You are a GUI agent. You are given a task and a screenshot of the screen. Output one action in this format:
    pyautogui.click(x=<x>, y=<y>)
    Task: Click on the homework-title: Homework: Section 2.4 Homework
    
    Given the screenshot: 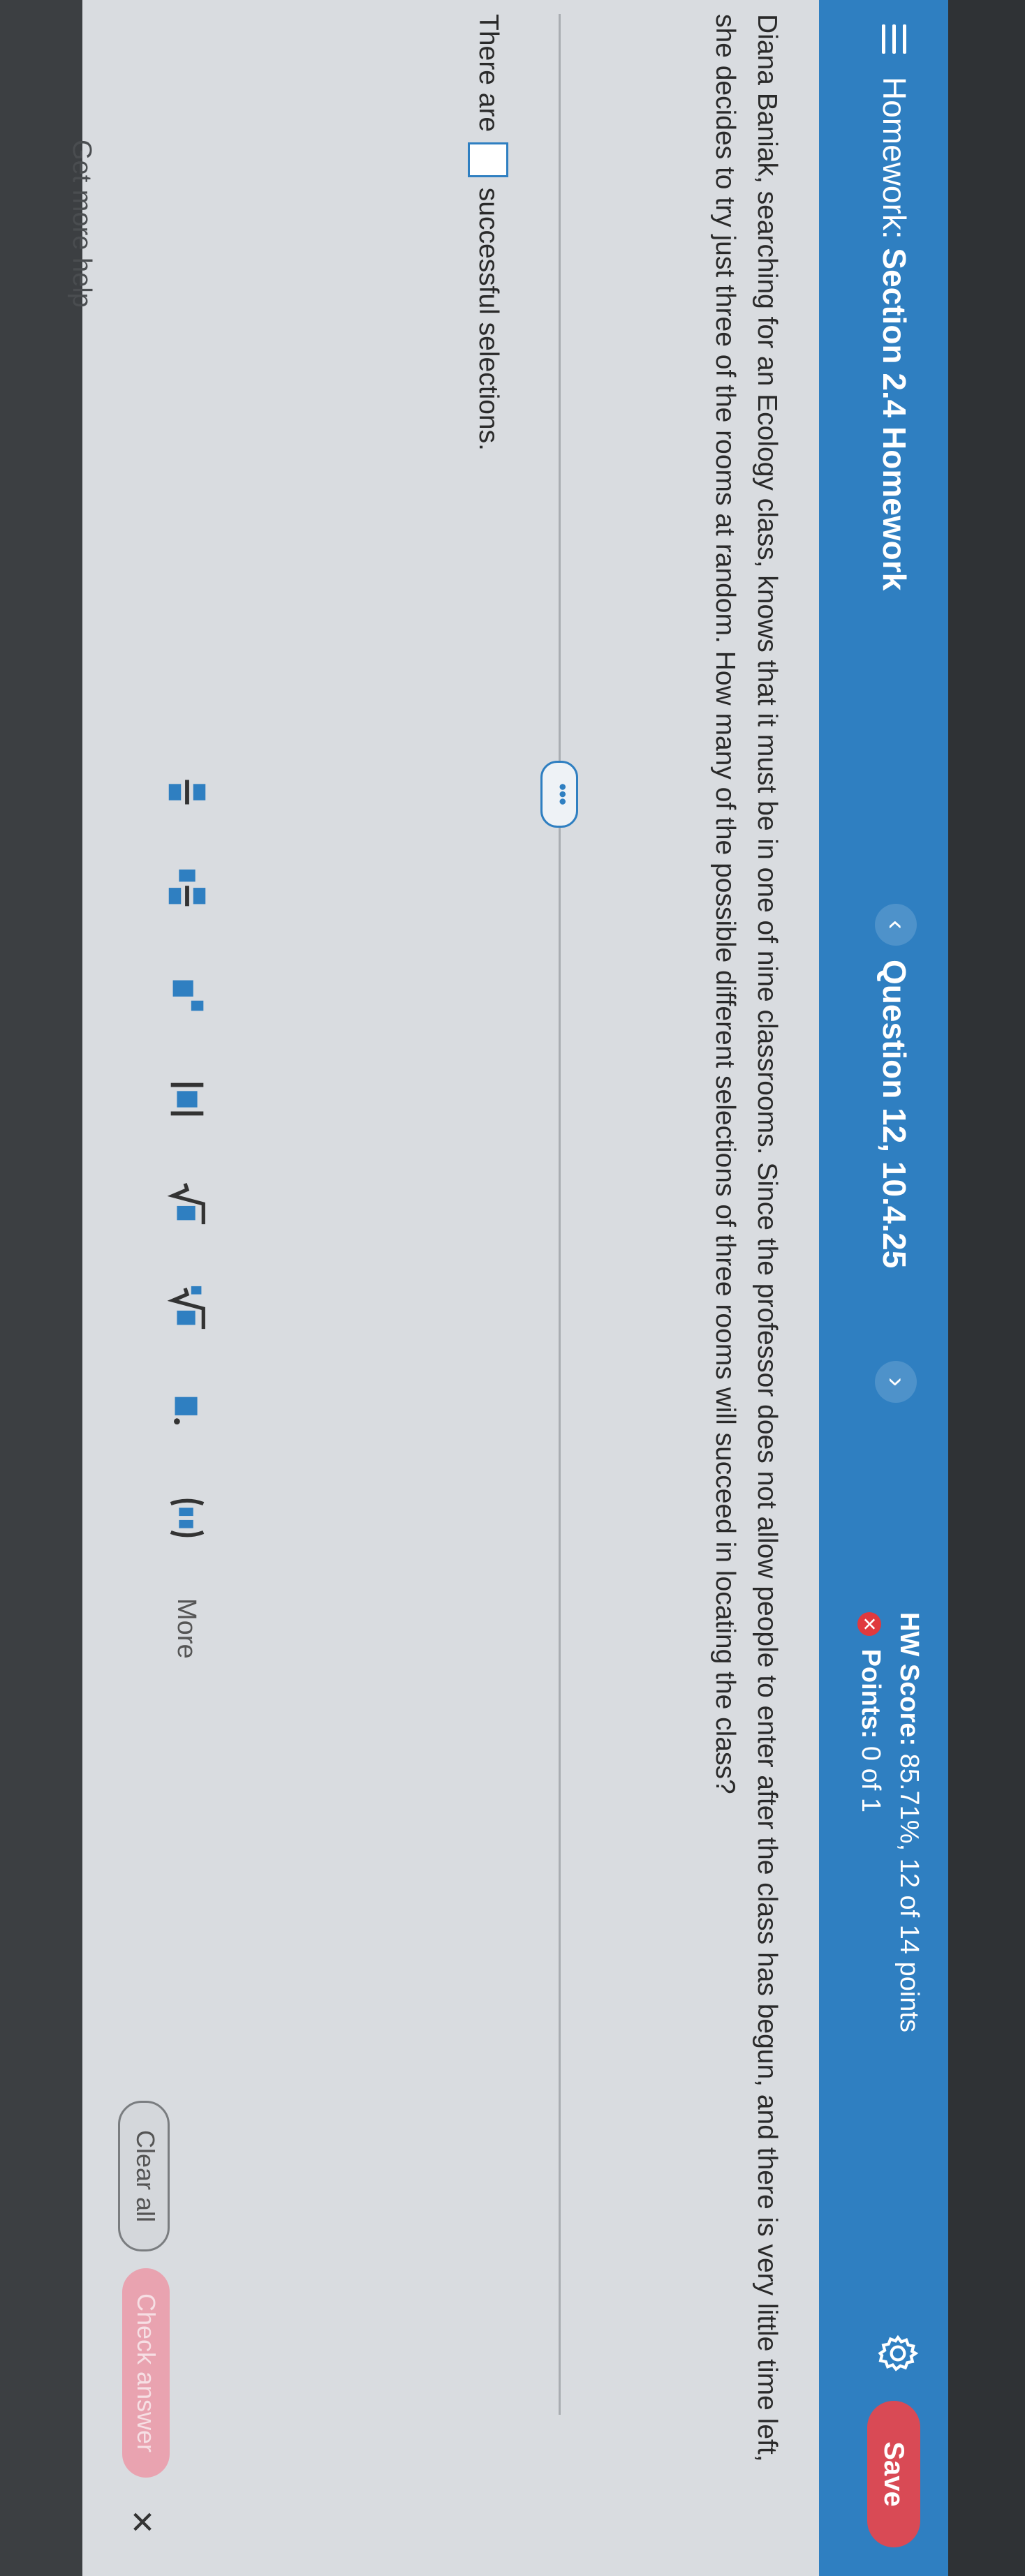 What is the action you would take?
    pyautogui.click(x=894, y=333)
    